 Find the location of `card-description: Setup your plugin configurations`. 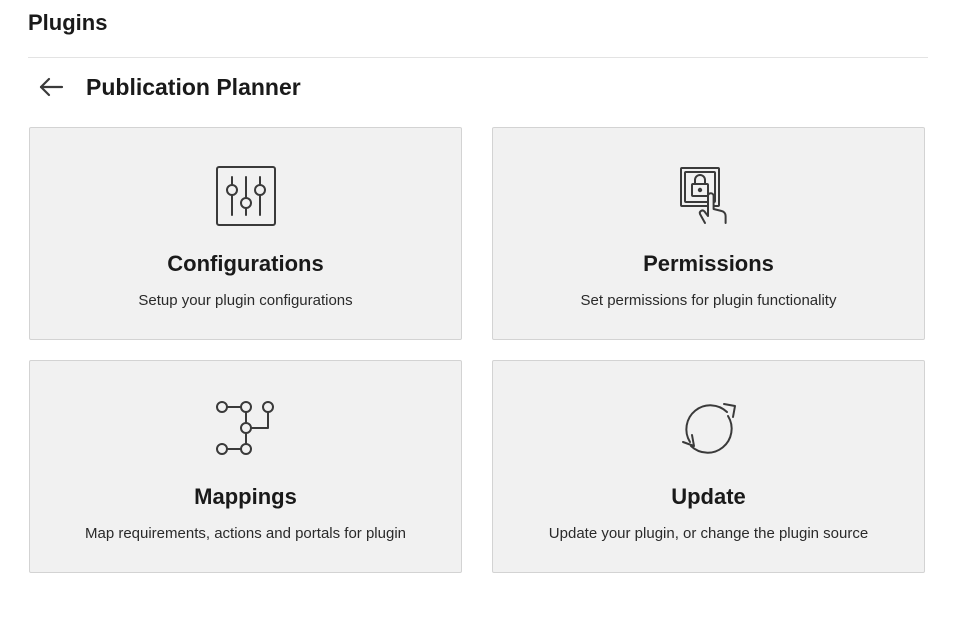

card-description: Setup your plugin configurations is located at coordinates (245, 300).